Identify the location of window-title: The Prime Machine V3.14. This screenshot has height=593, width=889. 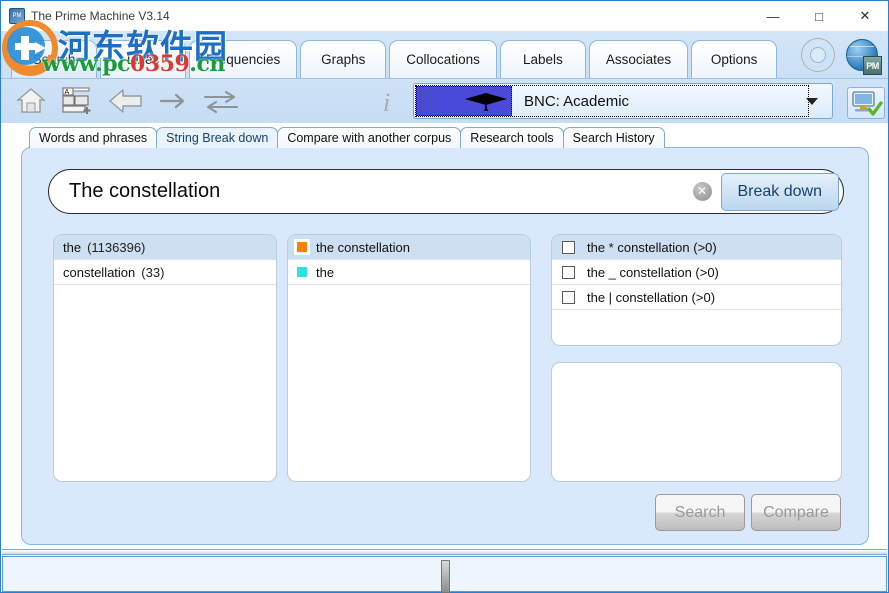
(100, 16).